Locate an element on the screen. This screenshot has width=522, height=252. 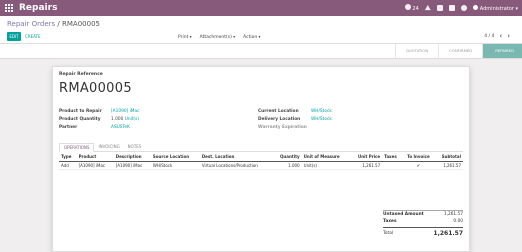
untaxed-value: 1,261.57 is located at coordinates (453, 214).